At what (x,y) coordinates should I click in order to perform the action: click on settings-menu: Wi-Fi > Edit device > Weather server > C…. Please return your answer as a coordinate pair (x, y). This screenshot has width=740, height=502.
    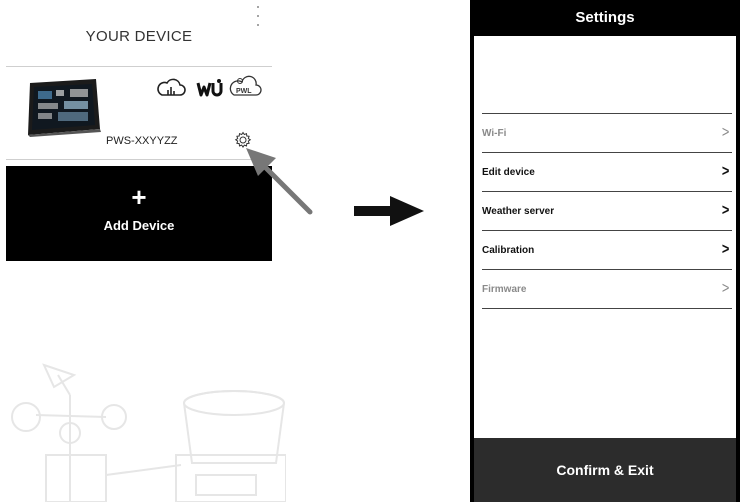
    Looking at the image, I should click on (607, 211).